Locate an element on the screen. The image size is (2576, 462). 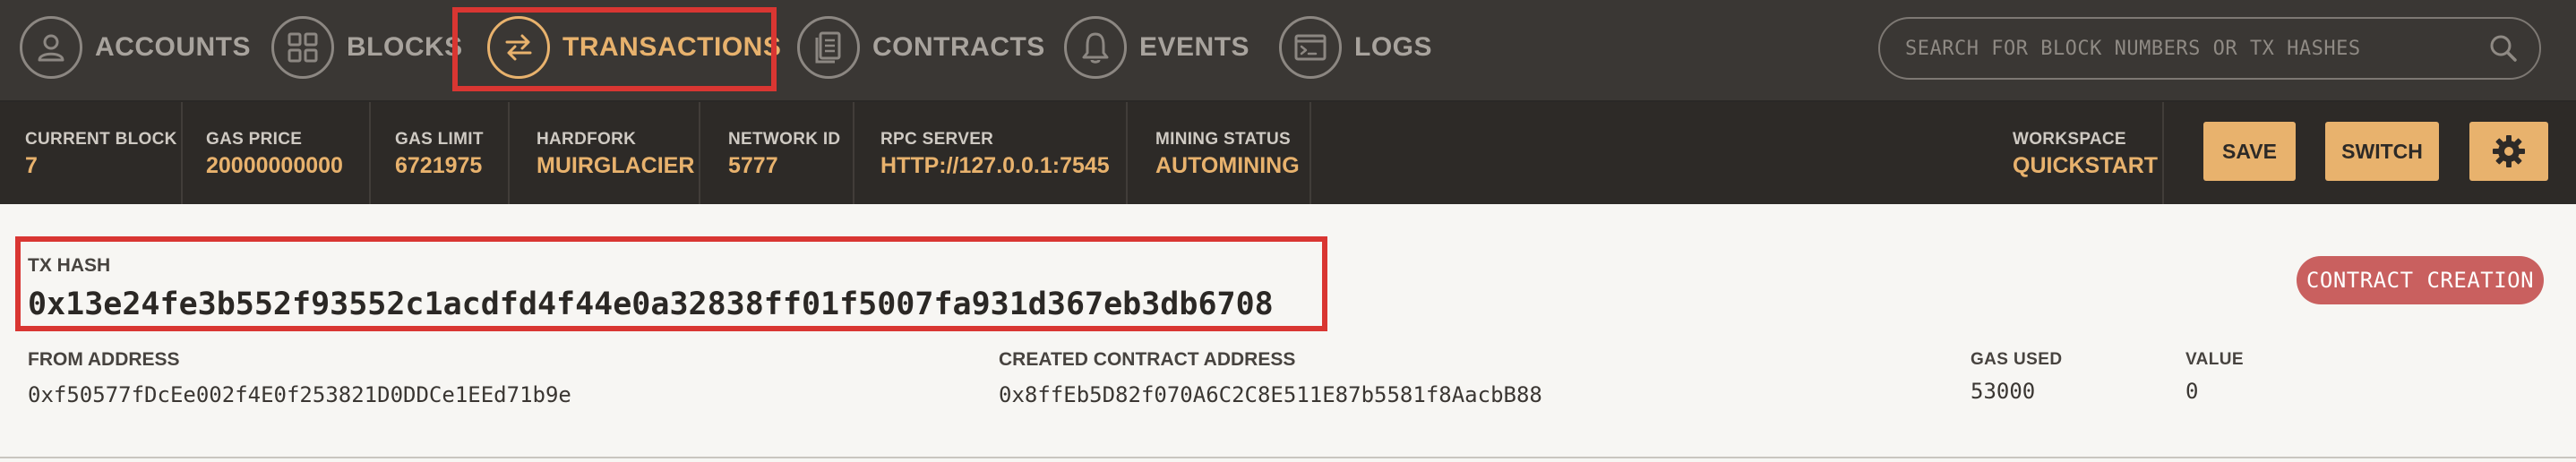
nav-events: EVENTS is located at coordinates (1156, 47).